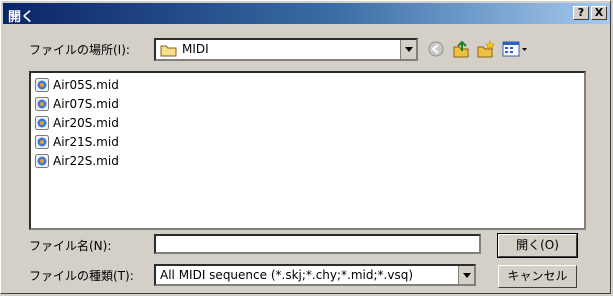  I want to click on filename-label: ファイル名(N):, so click(70, 246).